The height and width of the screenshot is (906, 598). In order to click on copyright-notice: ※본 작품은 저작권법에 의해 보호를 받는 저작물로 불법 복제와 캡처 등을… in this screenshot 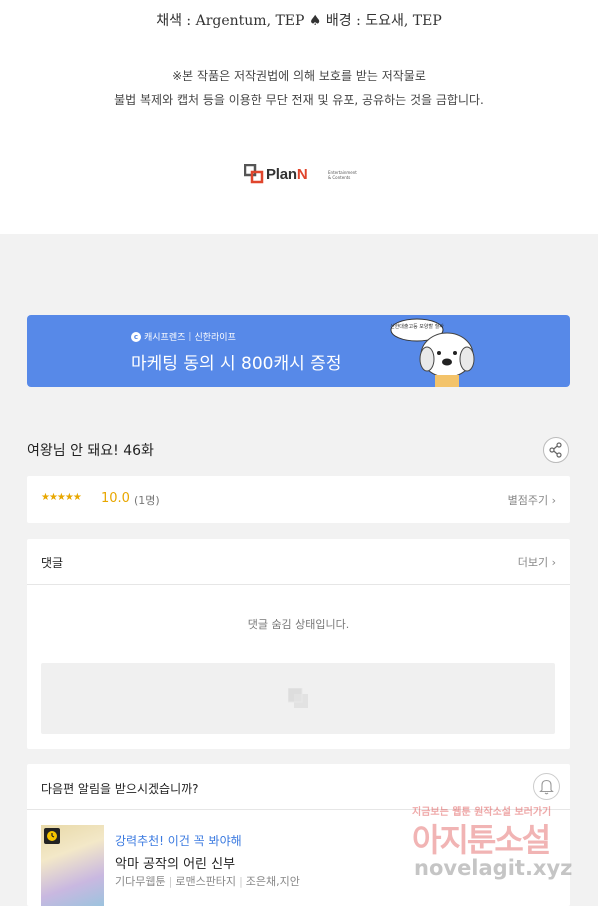, I will do `click(299, 88)`.